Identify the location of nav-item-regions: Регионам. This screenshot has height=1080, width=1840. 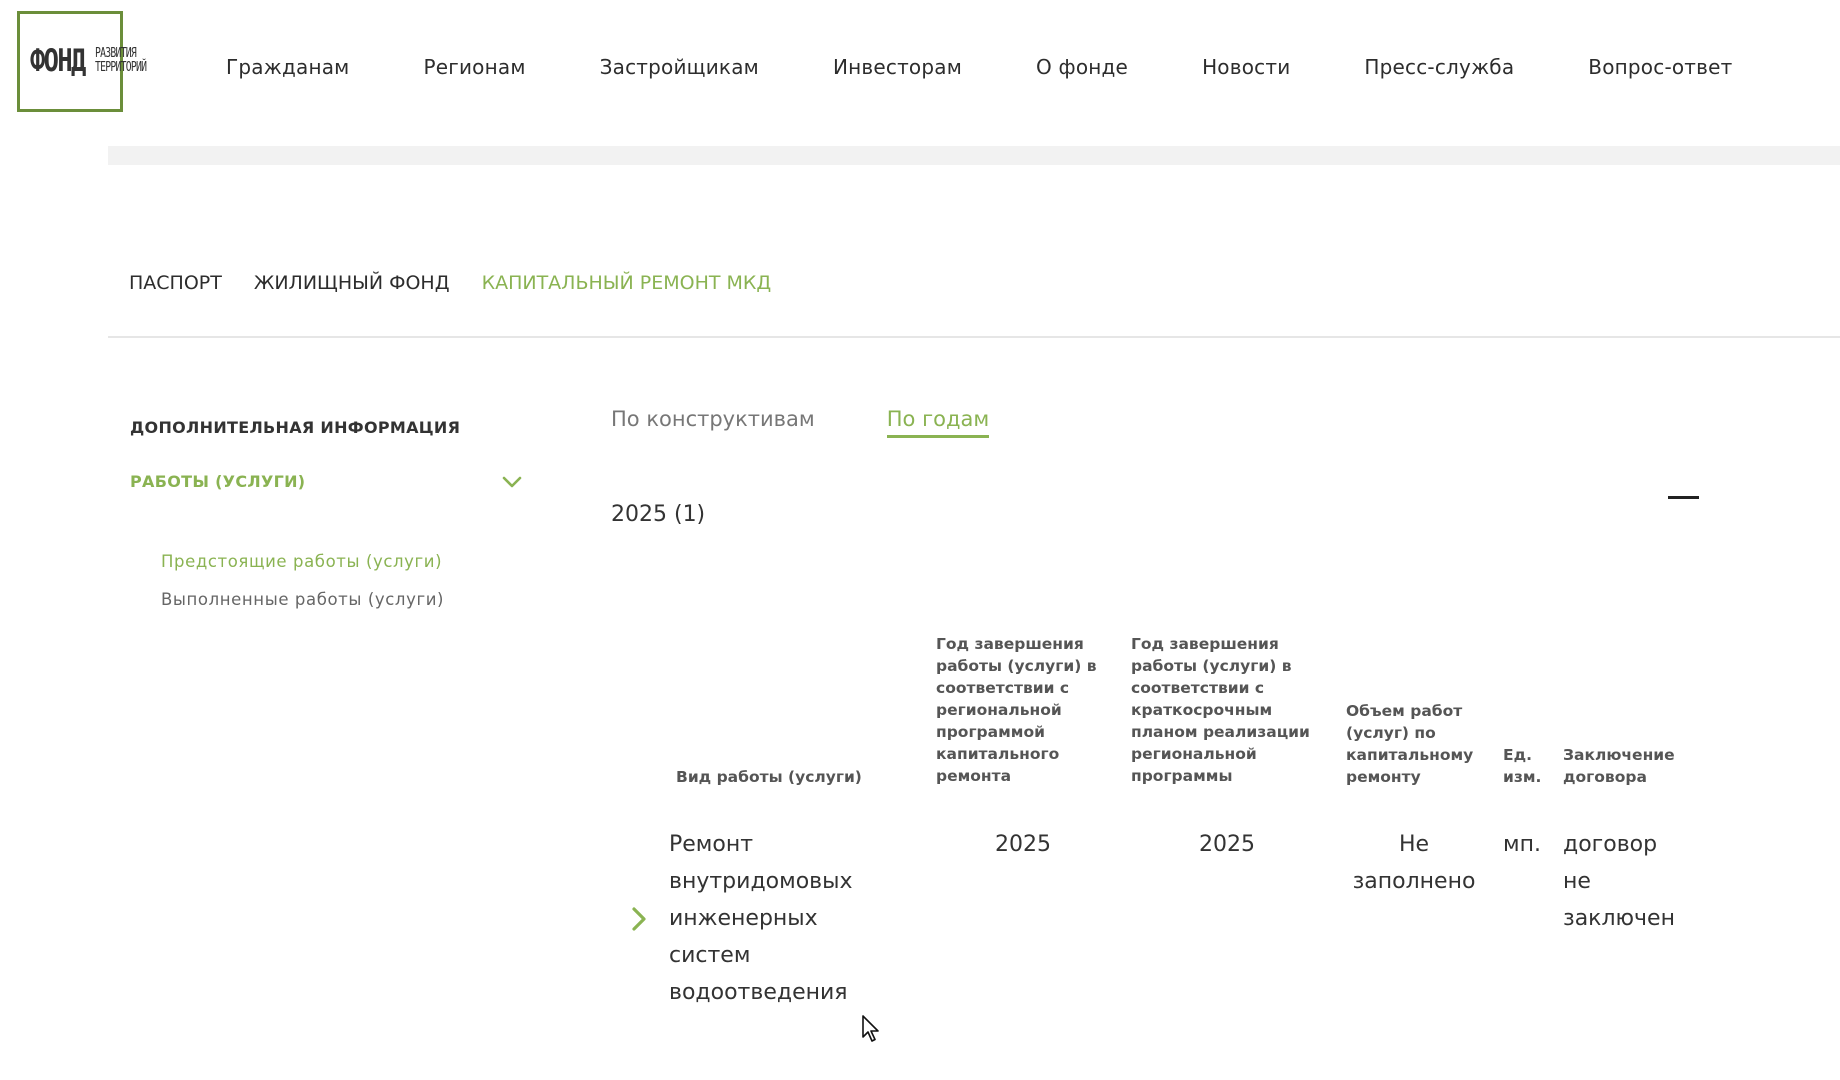
(474, 67).